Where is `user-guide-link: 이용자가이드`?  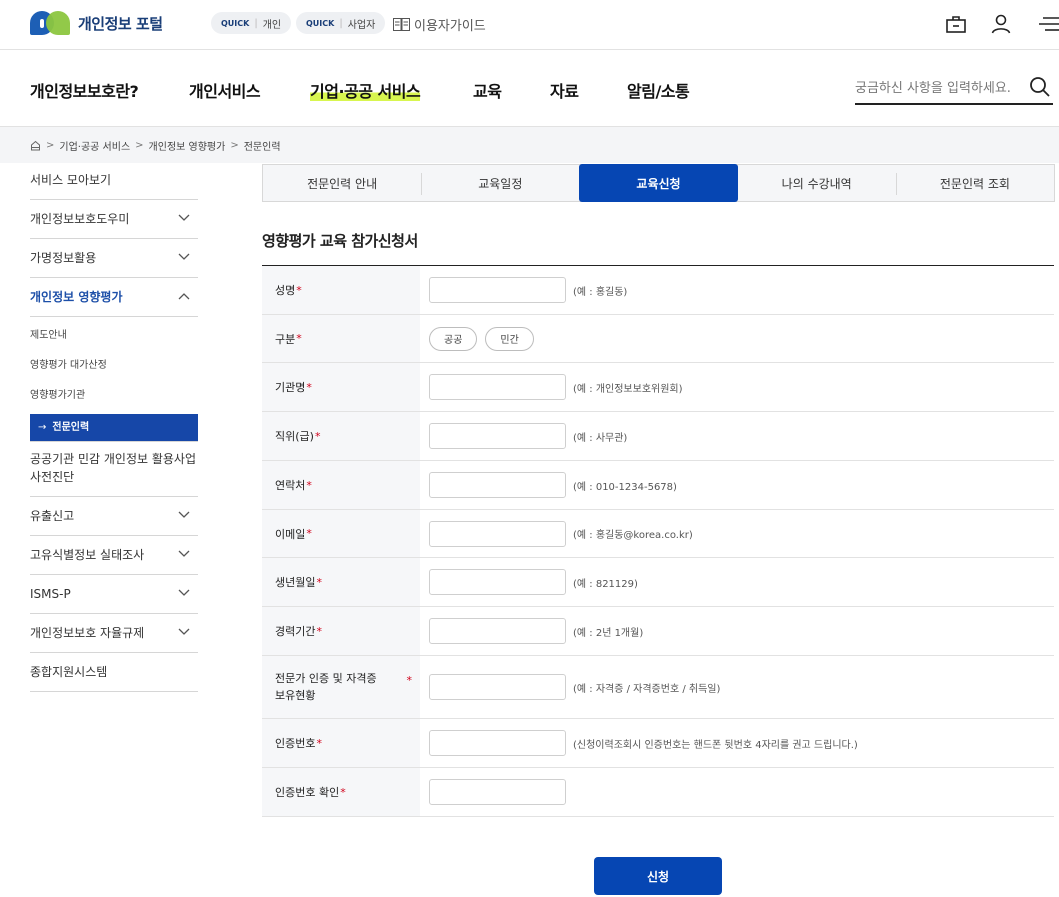 user-guide-link: 이용자가이드 is located at coordinates (439, 24).